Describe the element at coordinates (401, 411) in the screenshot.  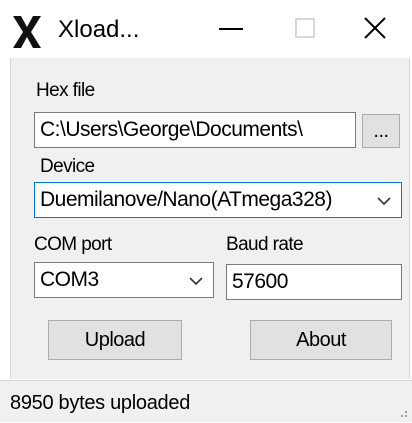
I see `size-grip-icon` at that location.